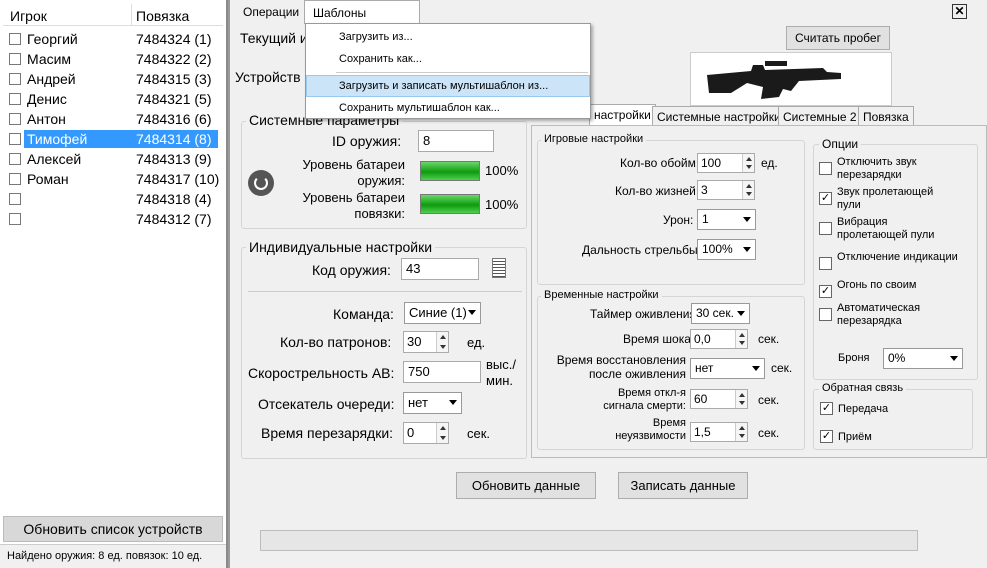 The height and width of the screenshot is (568, 987). I want to click on clips-stepper: 100, so click(726, 163).